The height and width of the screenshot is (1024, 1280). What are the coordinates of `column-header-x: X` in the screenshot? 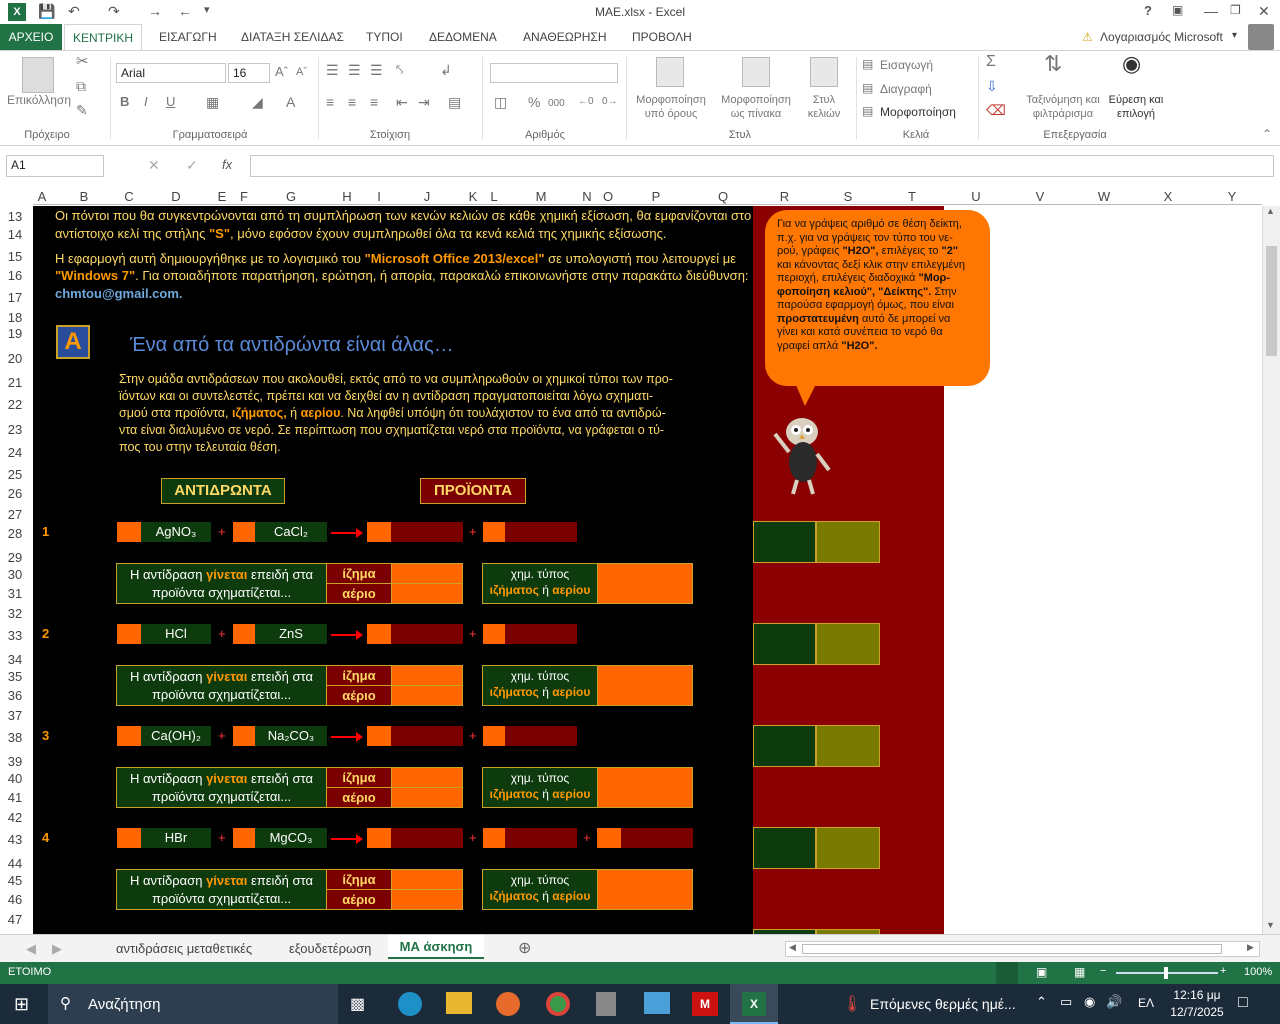 It's located at (1168, 196).